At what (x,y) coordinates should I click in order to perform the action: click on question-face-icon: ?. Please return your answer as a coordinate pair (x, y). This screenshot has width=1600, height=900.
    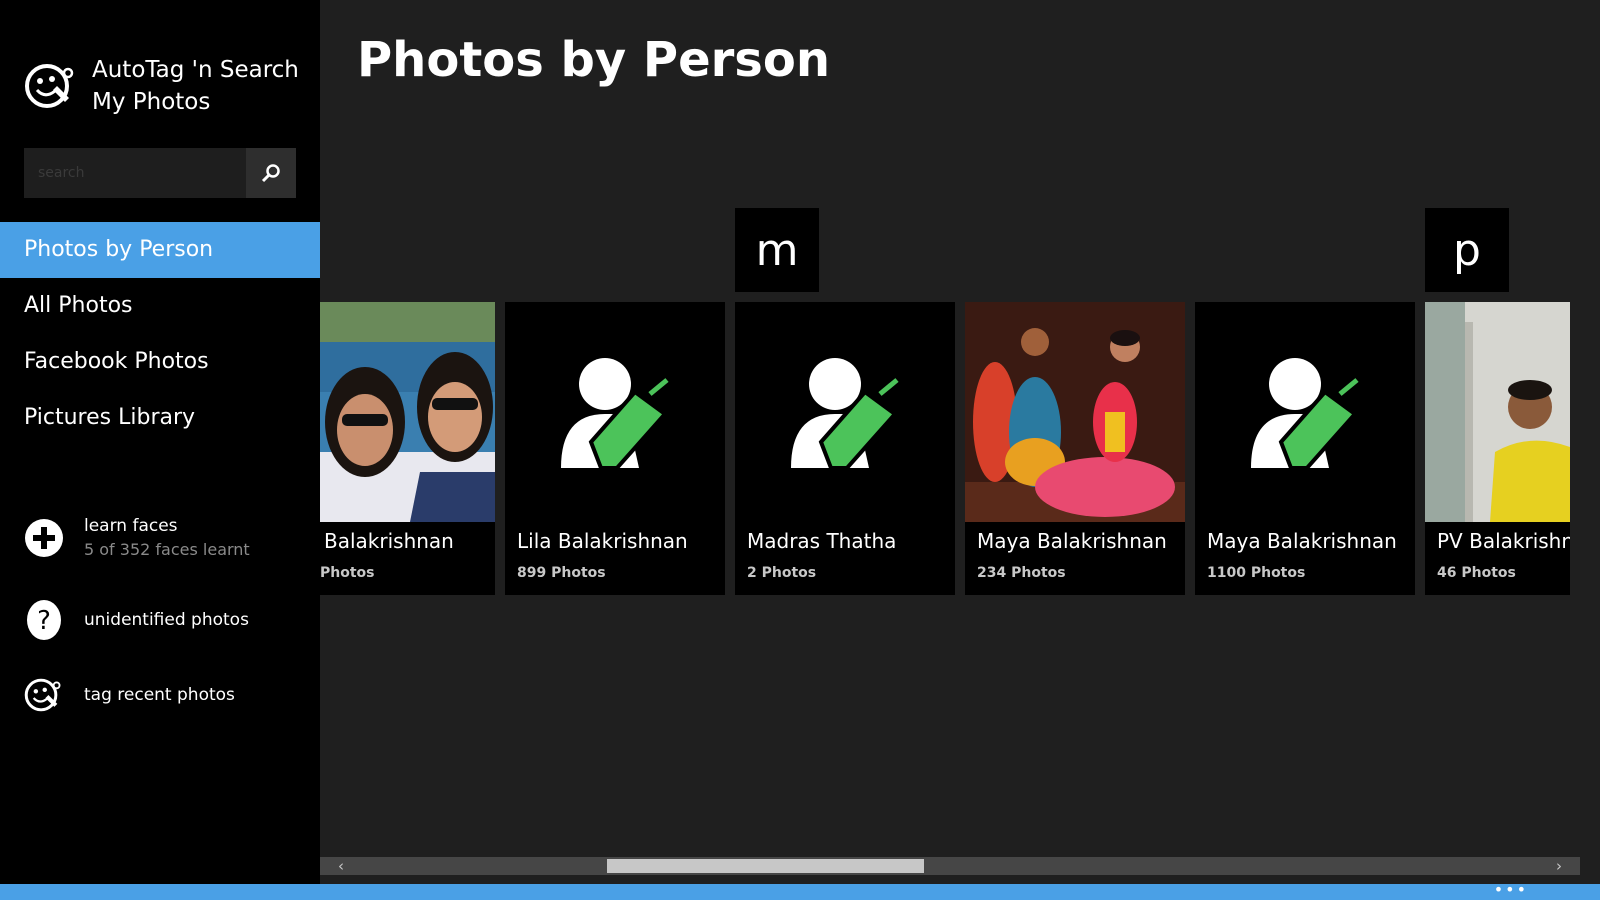
    Looking at the image, I should click on (44, 620).